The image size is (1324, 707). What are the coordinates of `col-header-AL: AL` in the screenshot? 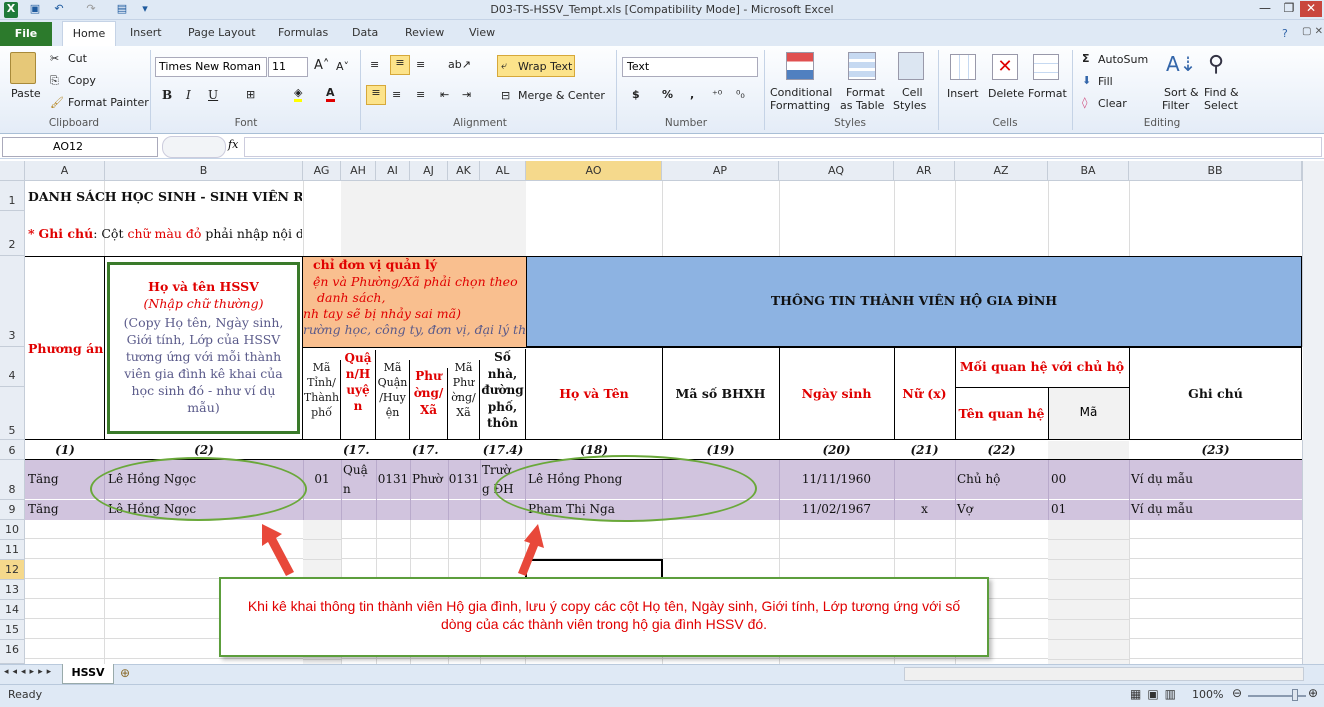 It's located at (503, 171).